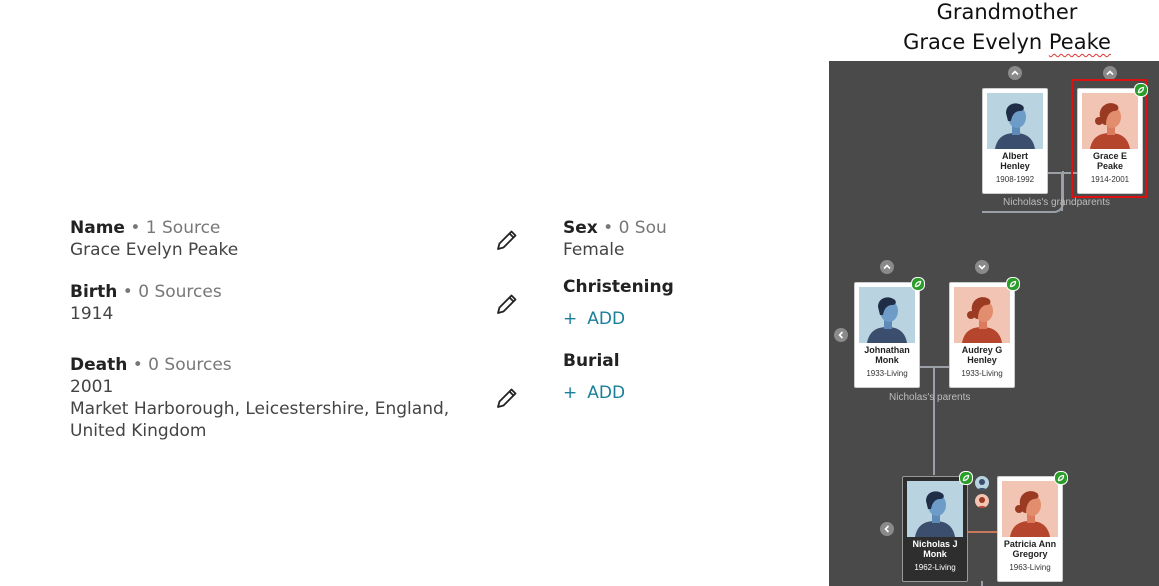  What do you see at coordinates (99, 365) in the screenshot?
I see `fact-death-label: Death` at bounding box center [99, 365].